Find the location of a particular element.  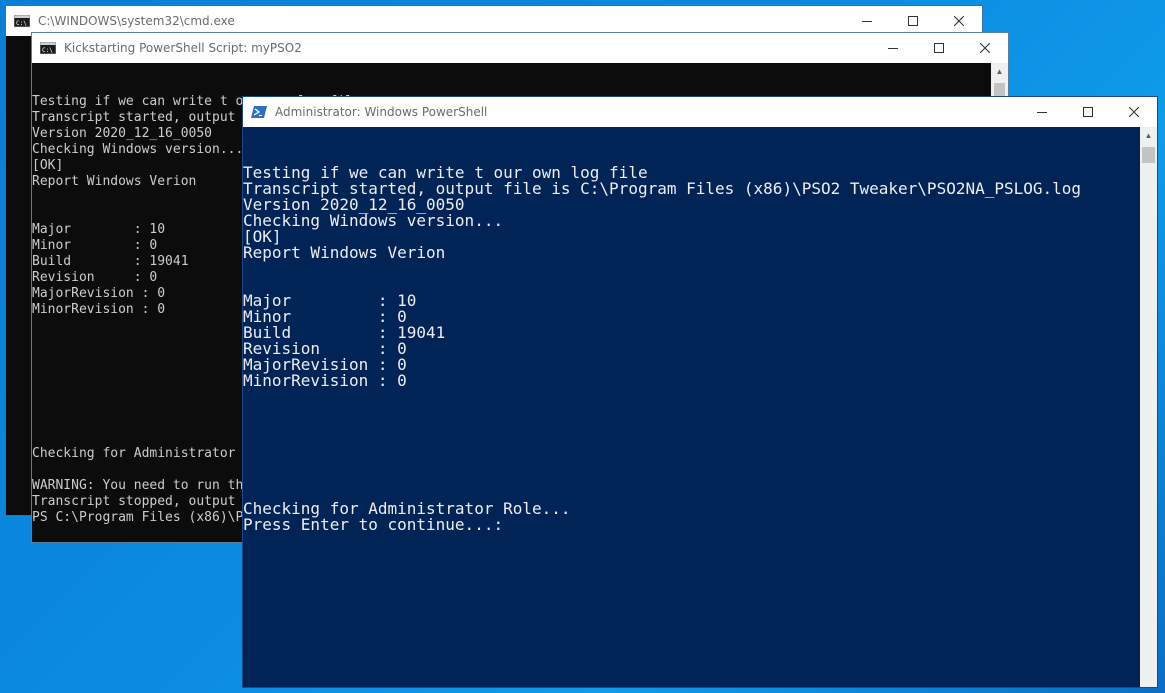

powershell-minimize-button is located at coordinates (1042, 112).